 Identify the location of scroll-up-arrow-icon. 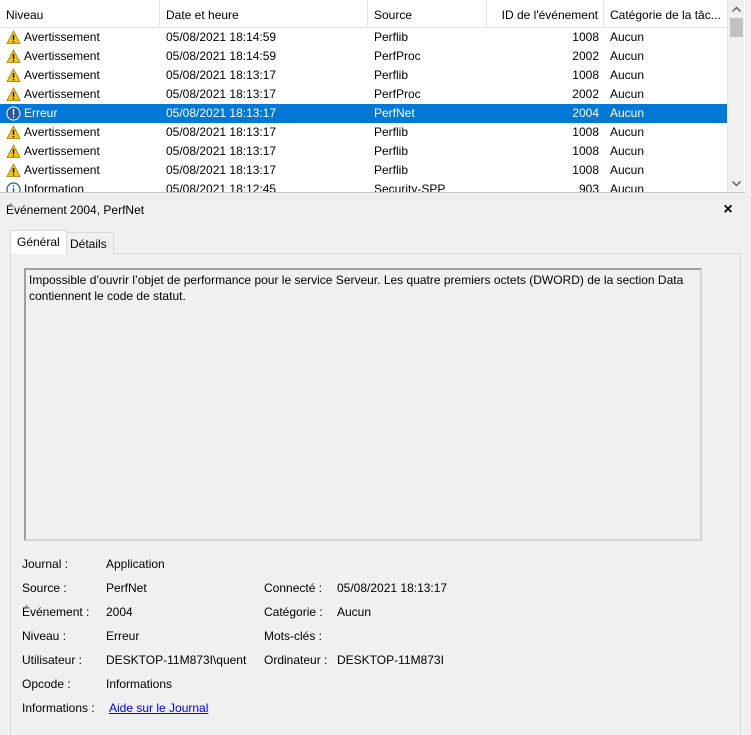
(736, 9).